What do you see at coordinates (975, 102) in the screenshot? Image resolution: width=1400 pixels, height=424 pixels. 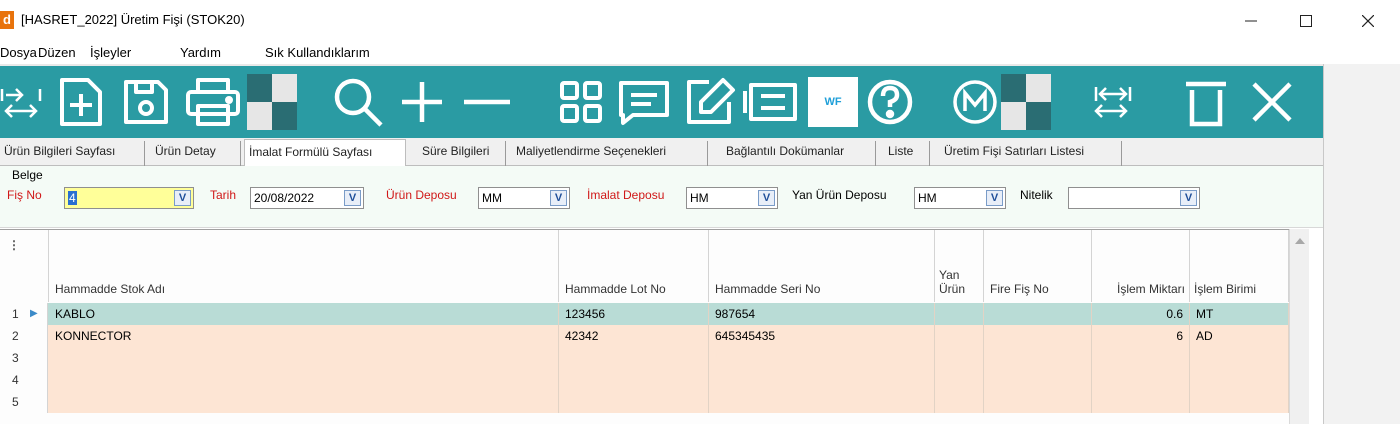 I see `m-button` at bounding box center [975, 102].